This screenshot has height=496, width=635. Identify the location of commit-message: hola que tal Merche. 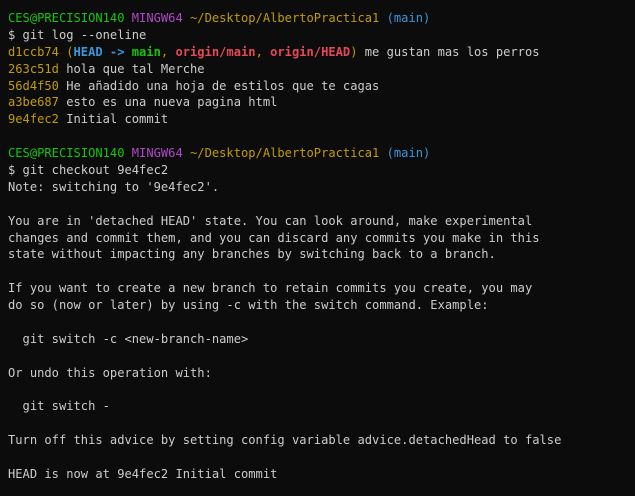
(135, 68).